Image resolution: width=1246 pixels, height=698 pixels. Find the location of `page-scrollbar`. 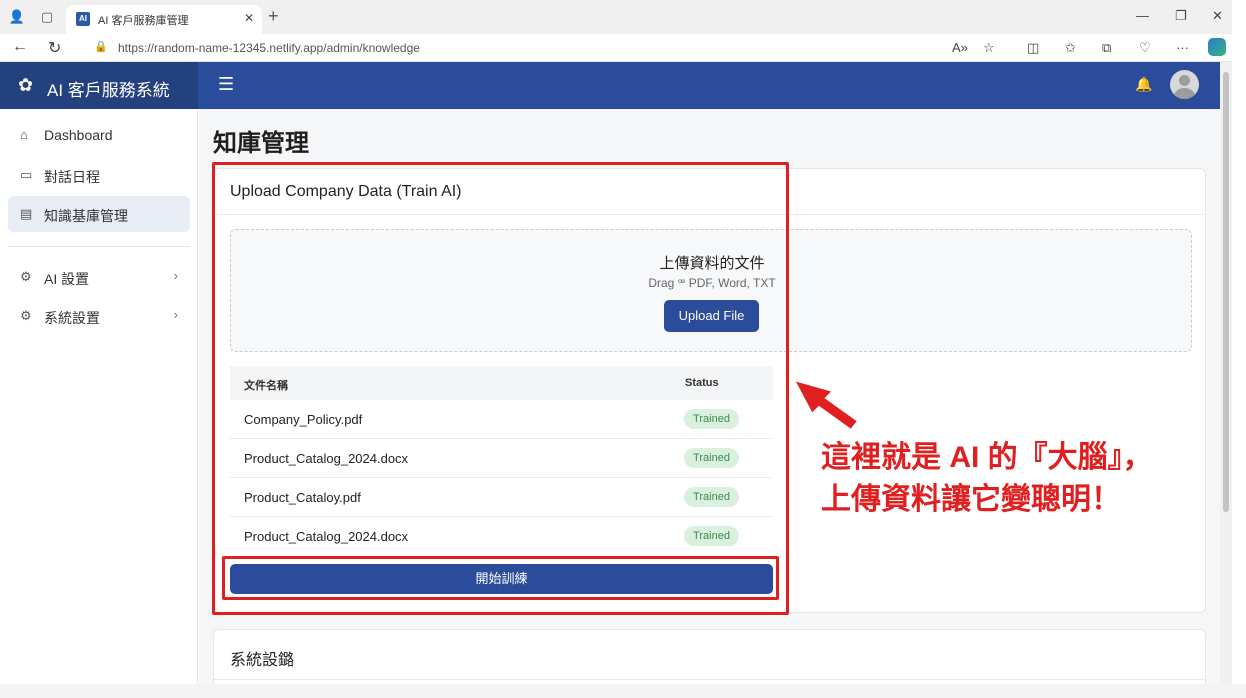

page-scrollbar is located at coordinates (1226, 373).